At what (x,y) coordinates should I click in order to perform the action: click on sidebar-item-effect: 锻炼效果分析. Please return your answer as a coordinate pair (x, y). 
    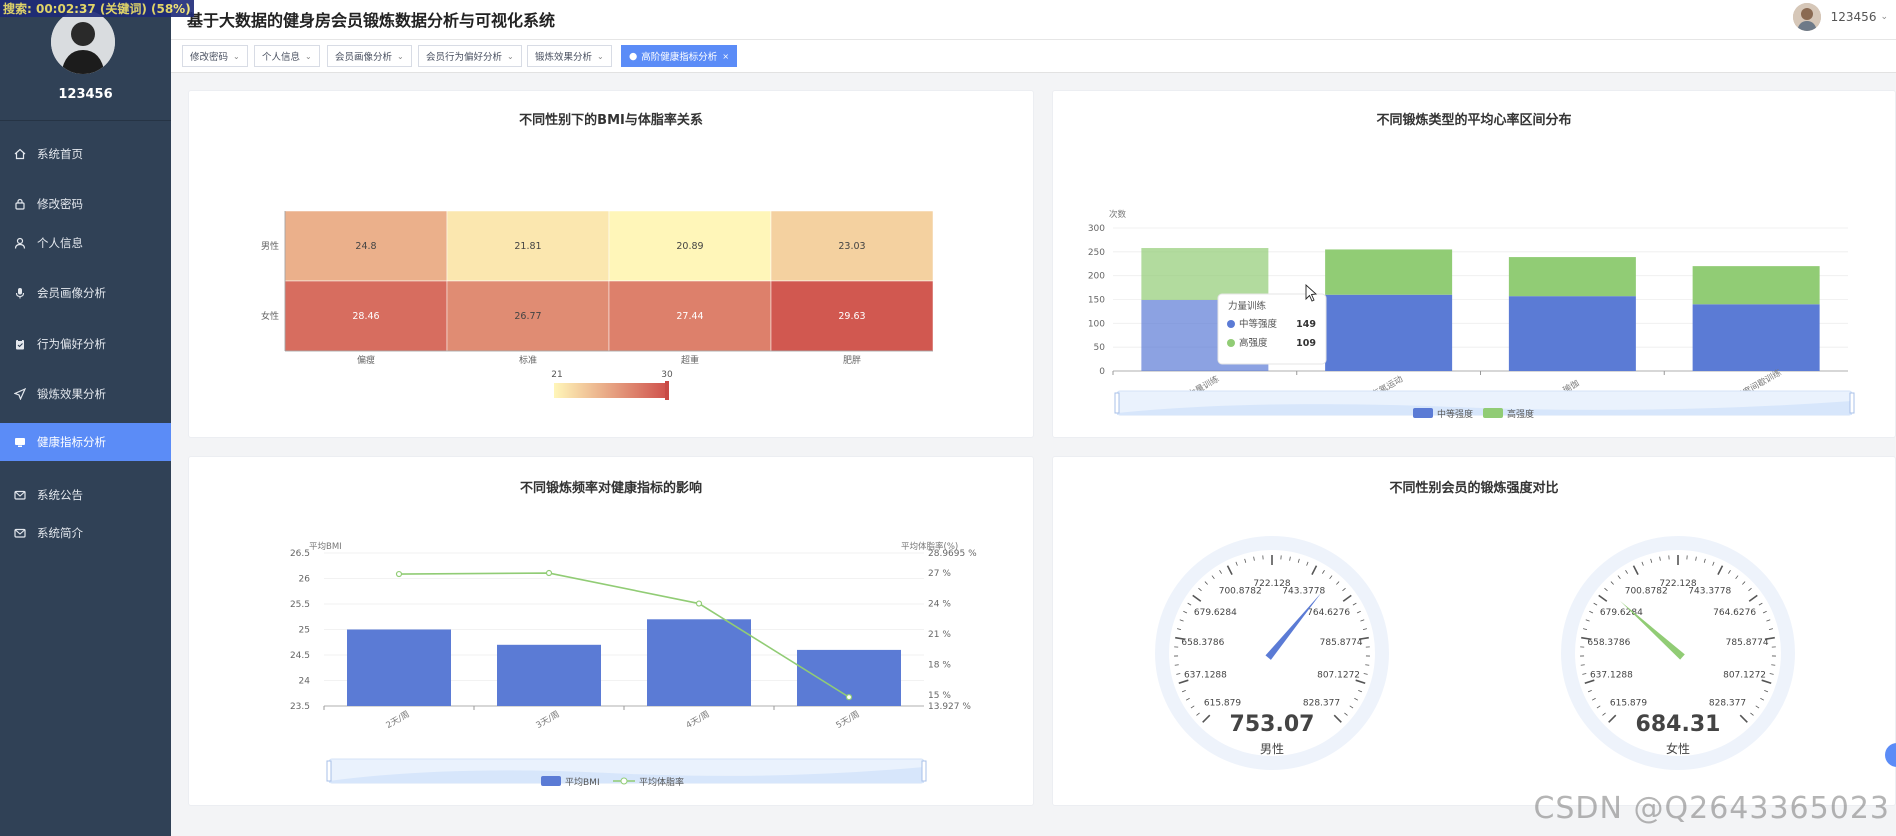
    Looking at the image, I should click on (85, 394).